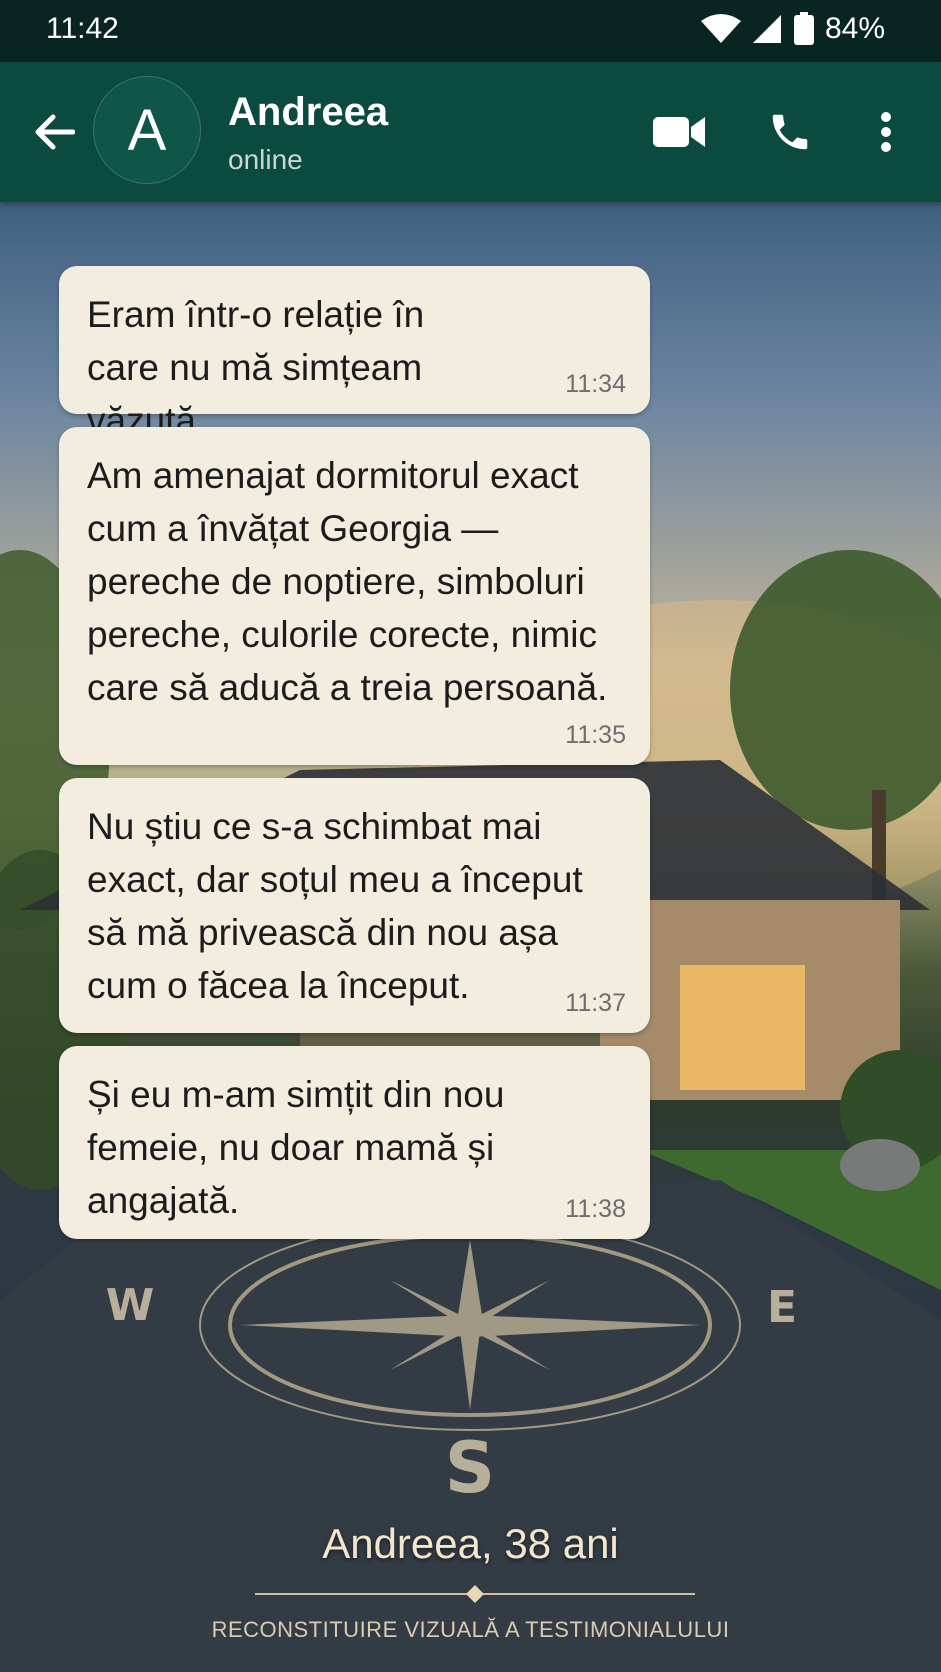 This screenshot has width=941, height=1672. Describe the element at coordinates (265, 159) in the screenshot. I see `contact-status: online` at that location.